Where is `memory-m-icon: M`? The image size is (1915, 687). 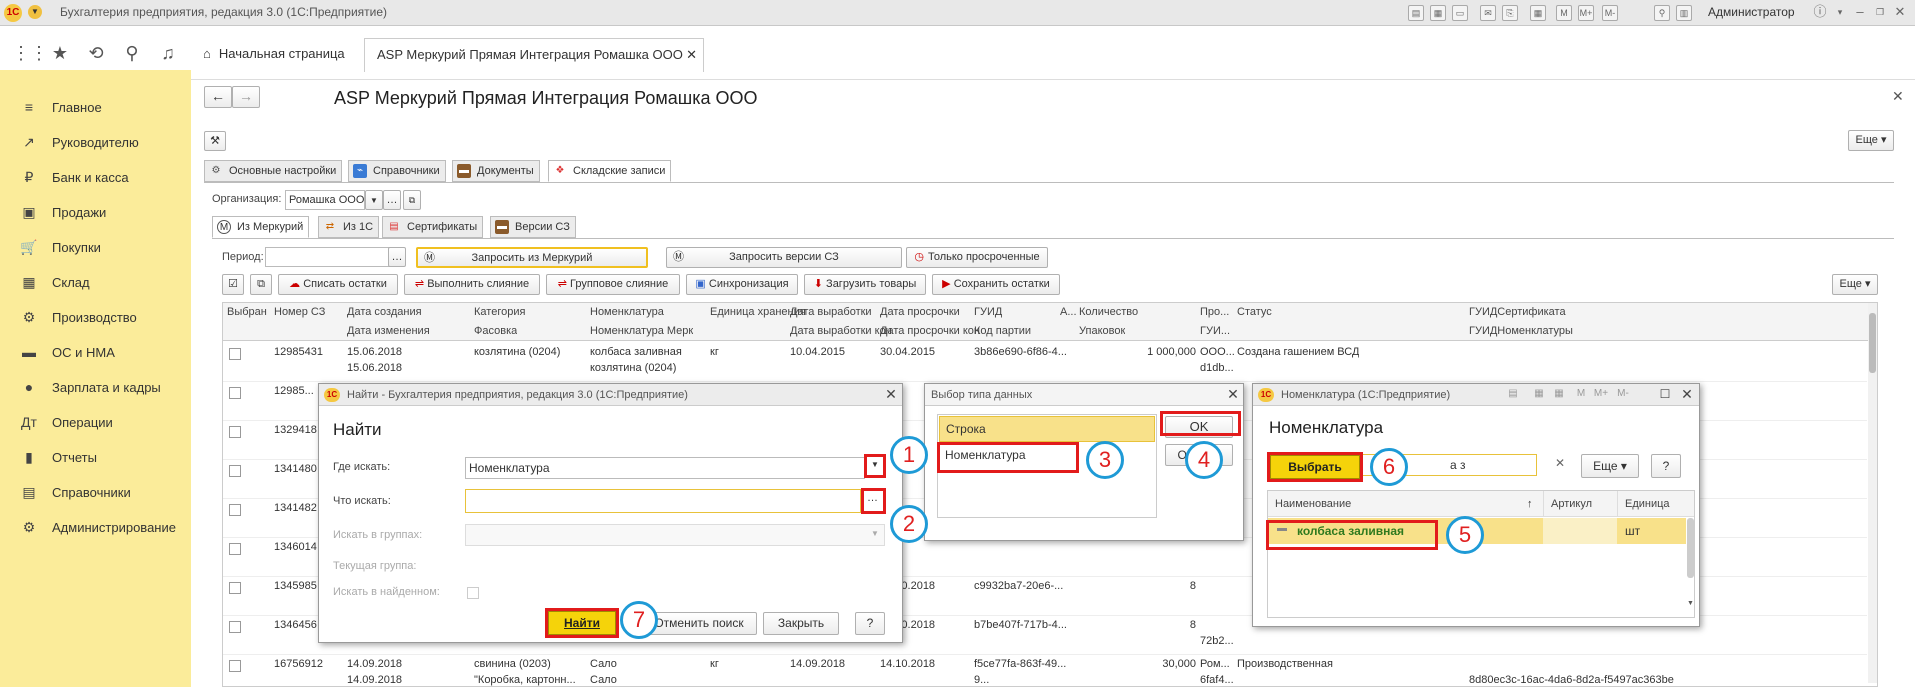 memory-m-icon: M is located at coordinates (1581, 394).